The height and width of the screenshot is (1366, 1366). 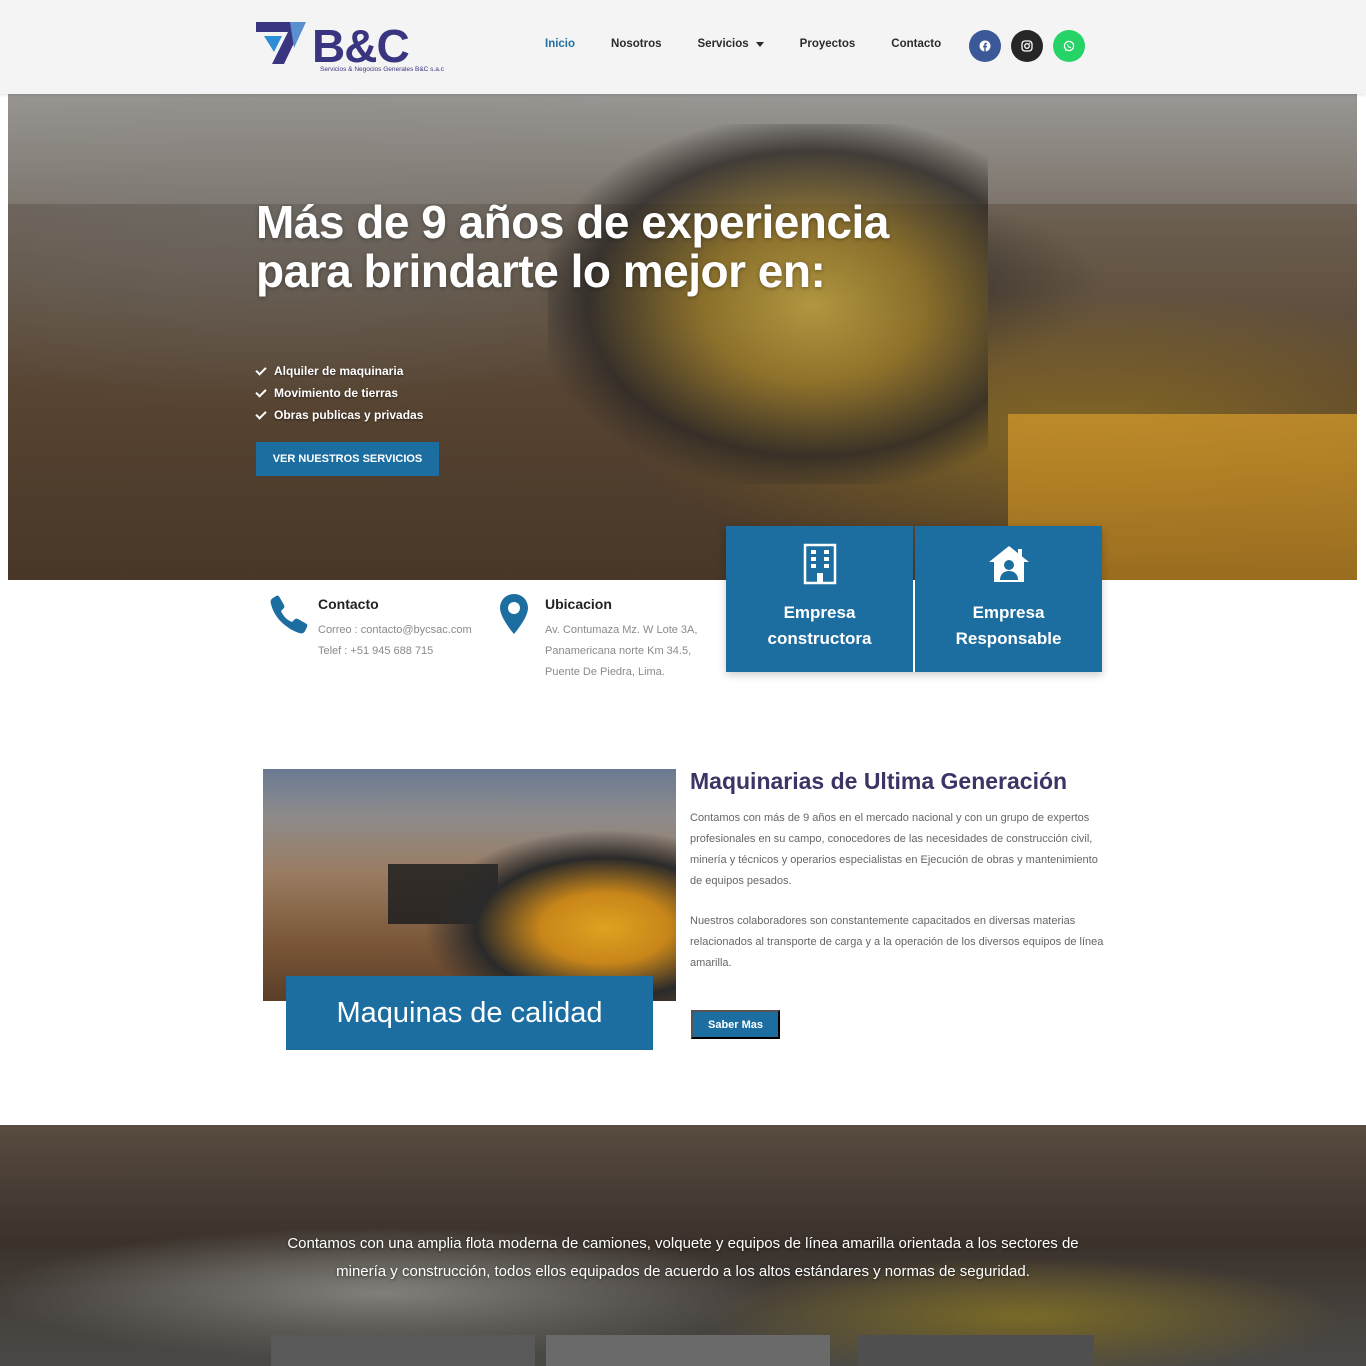 I want to click on feature-card-constructora: Empresa constructora, so click(x=819, y=599).